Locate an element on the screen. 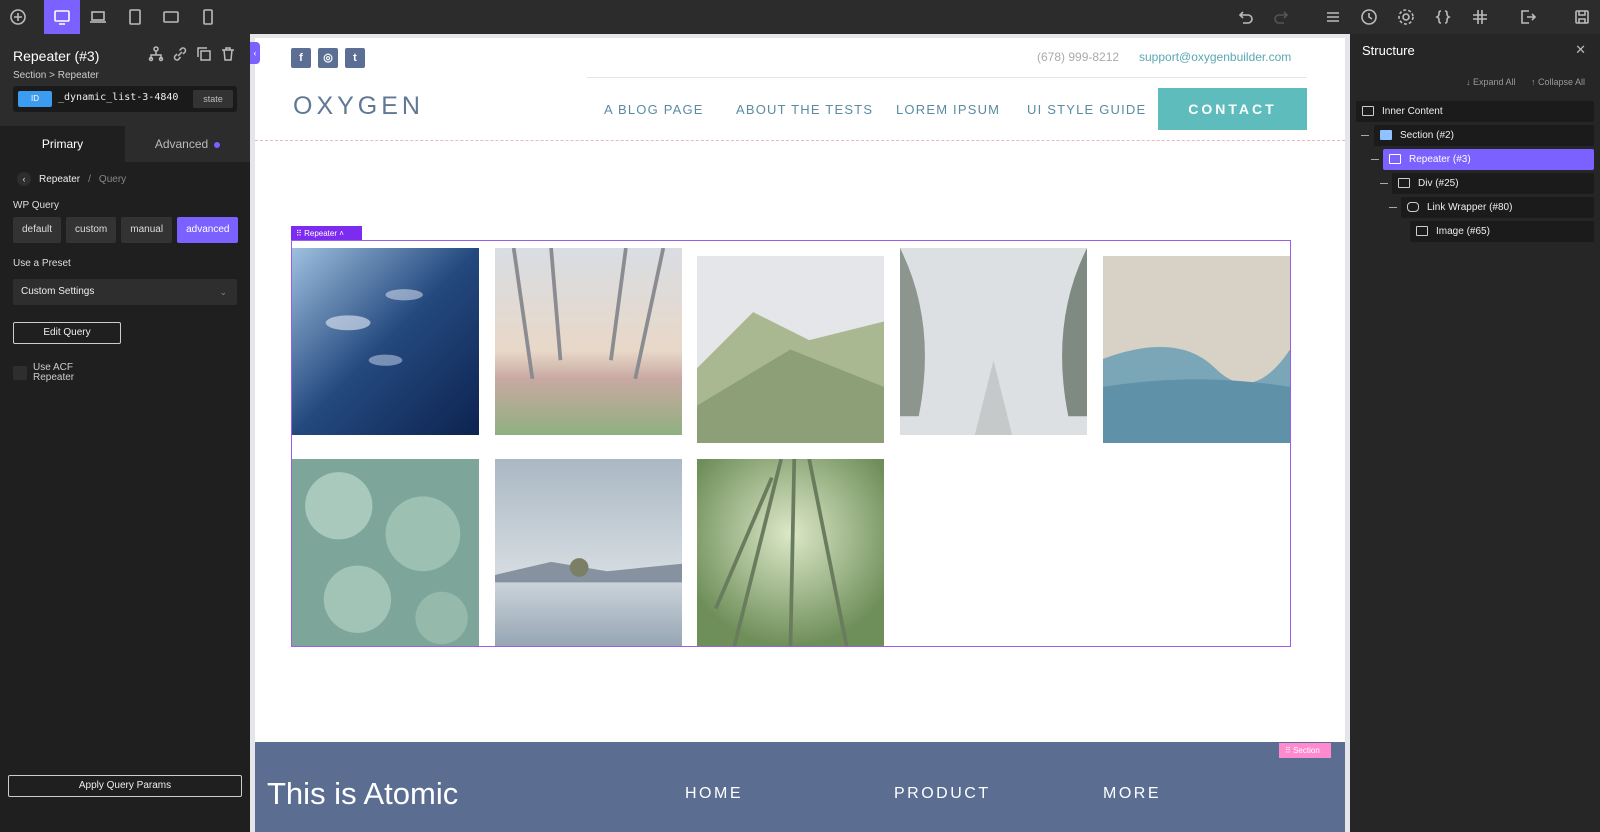 This screenshot has width=1600, height=832. gallery-image-lake-tree is located at coordinates (588, 552).